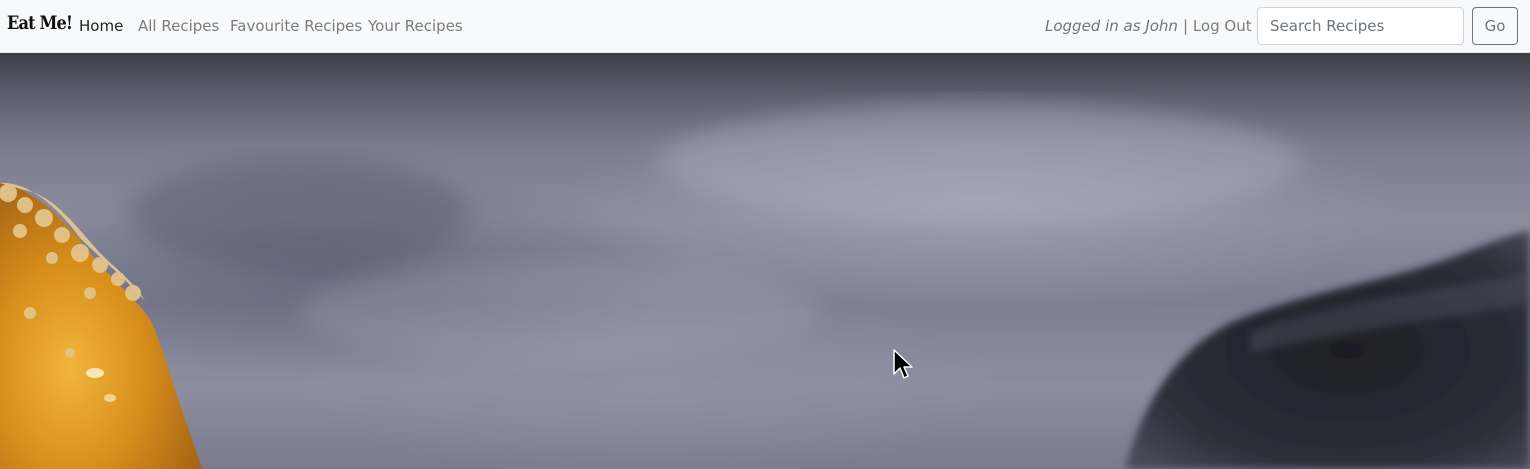 The width and height of the screenshot is (1530, 469). I want to click on nav-all-recipes: All Recipes, so click(178, 26).